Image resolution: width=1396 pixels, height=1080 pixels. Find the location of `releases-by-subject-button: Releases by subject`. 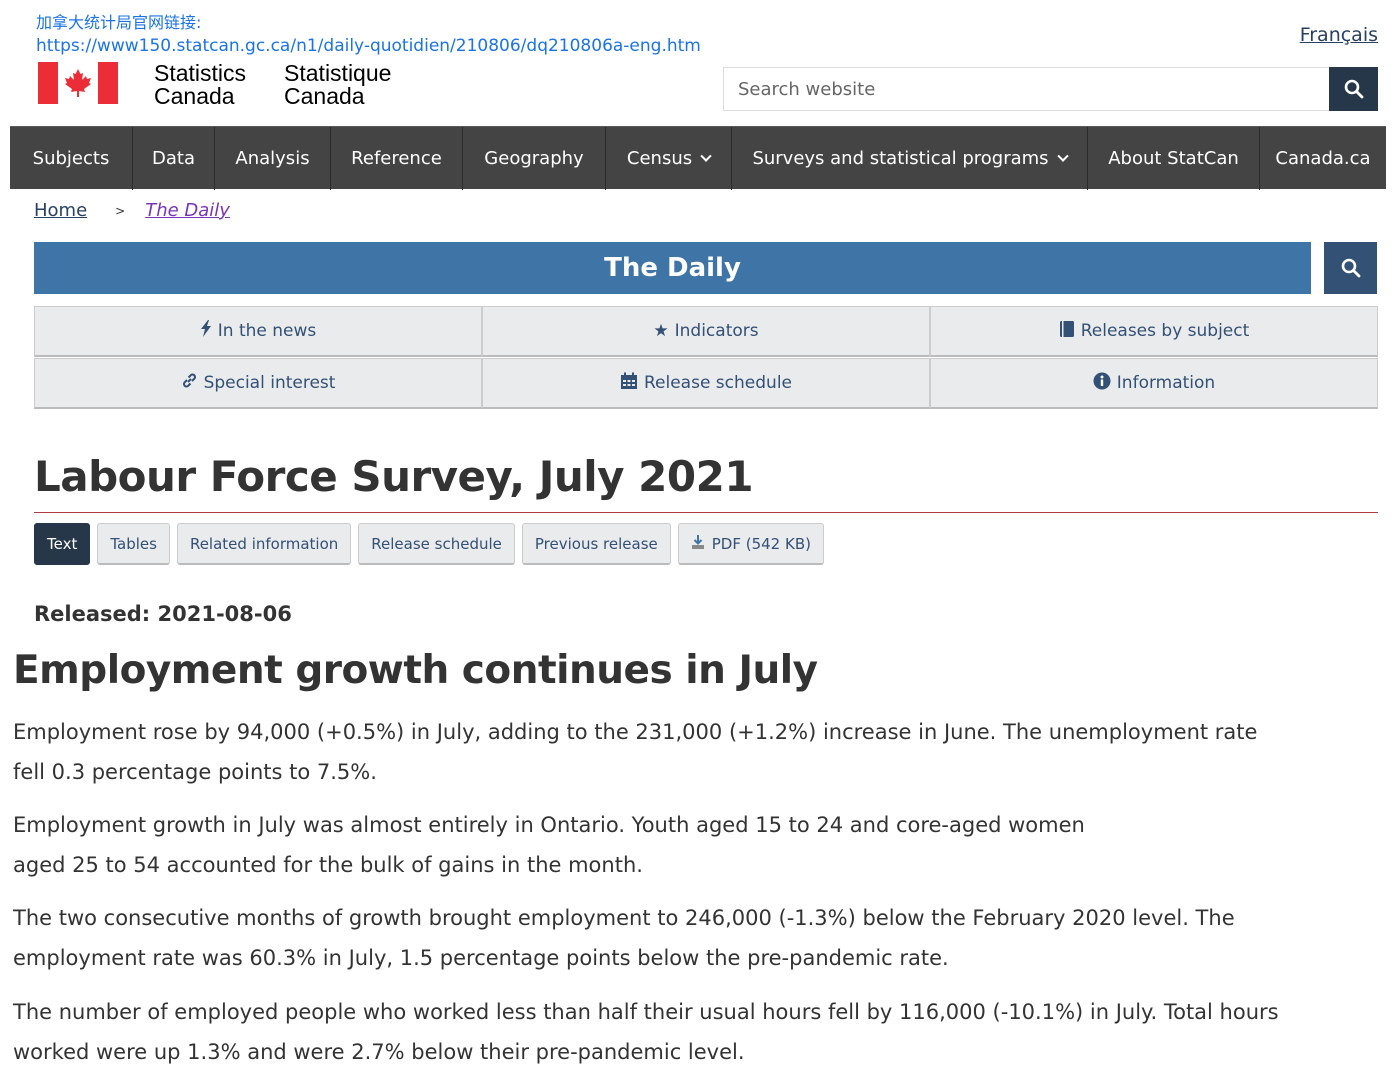

releases-by-subject-button: Releases by subject is located at coordinates (1154, 331).